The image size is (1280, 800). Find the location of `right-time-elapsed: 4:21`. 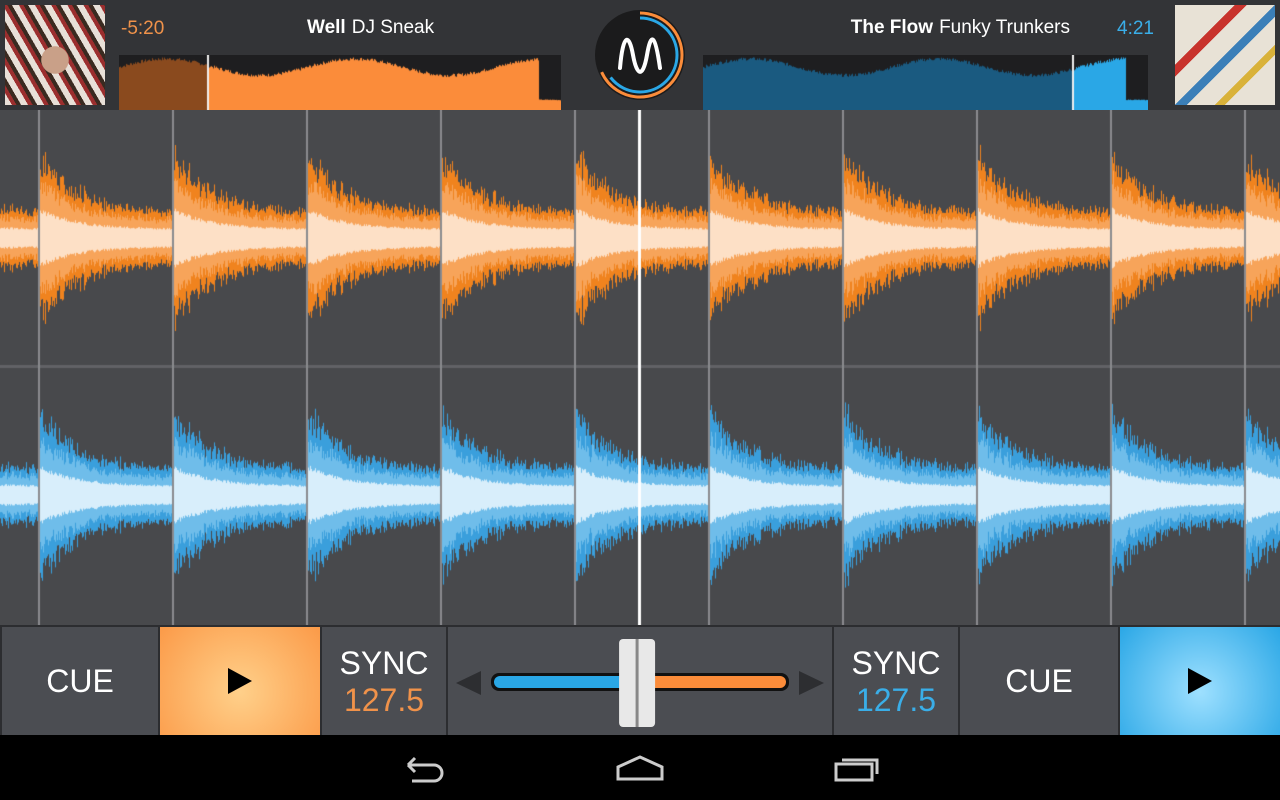

right-time-elapsed: 4:21 is located at coordinates (1135, 28).